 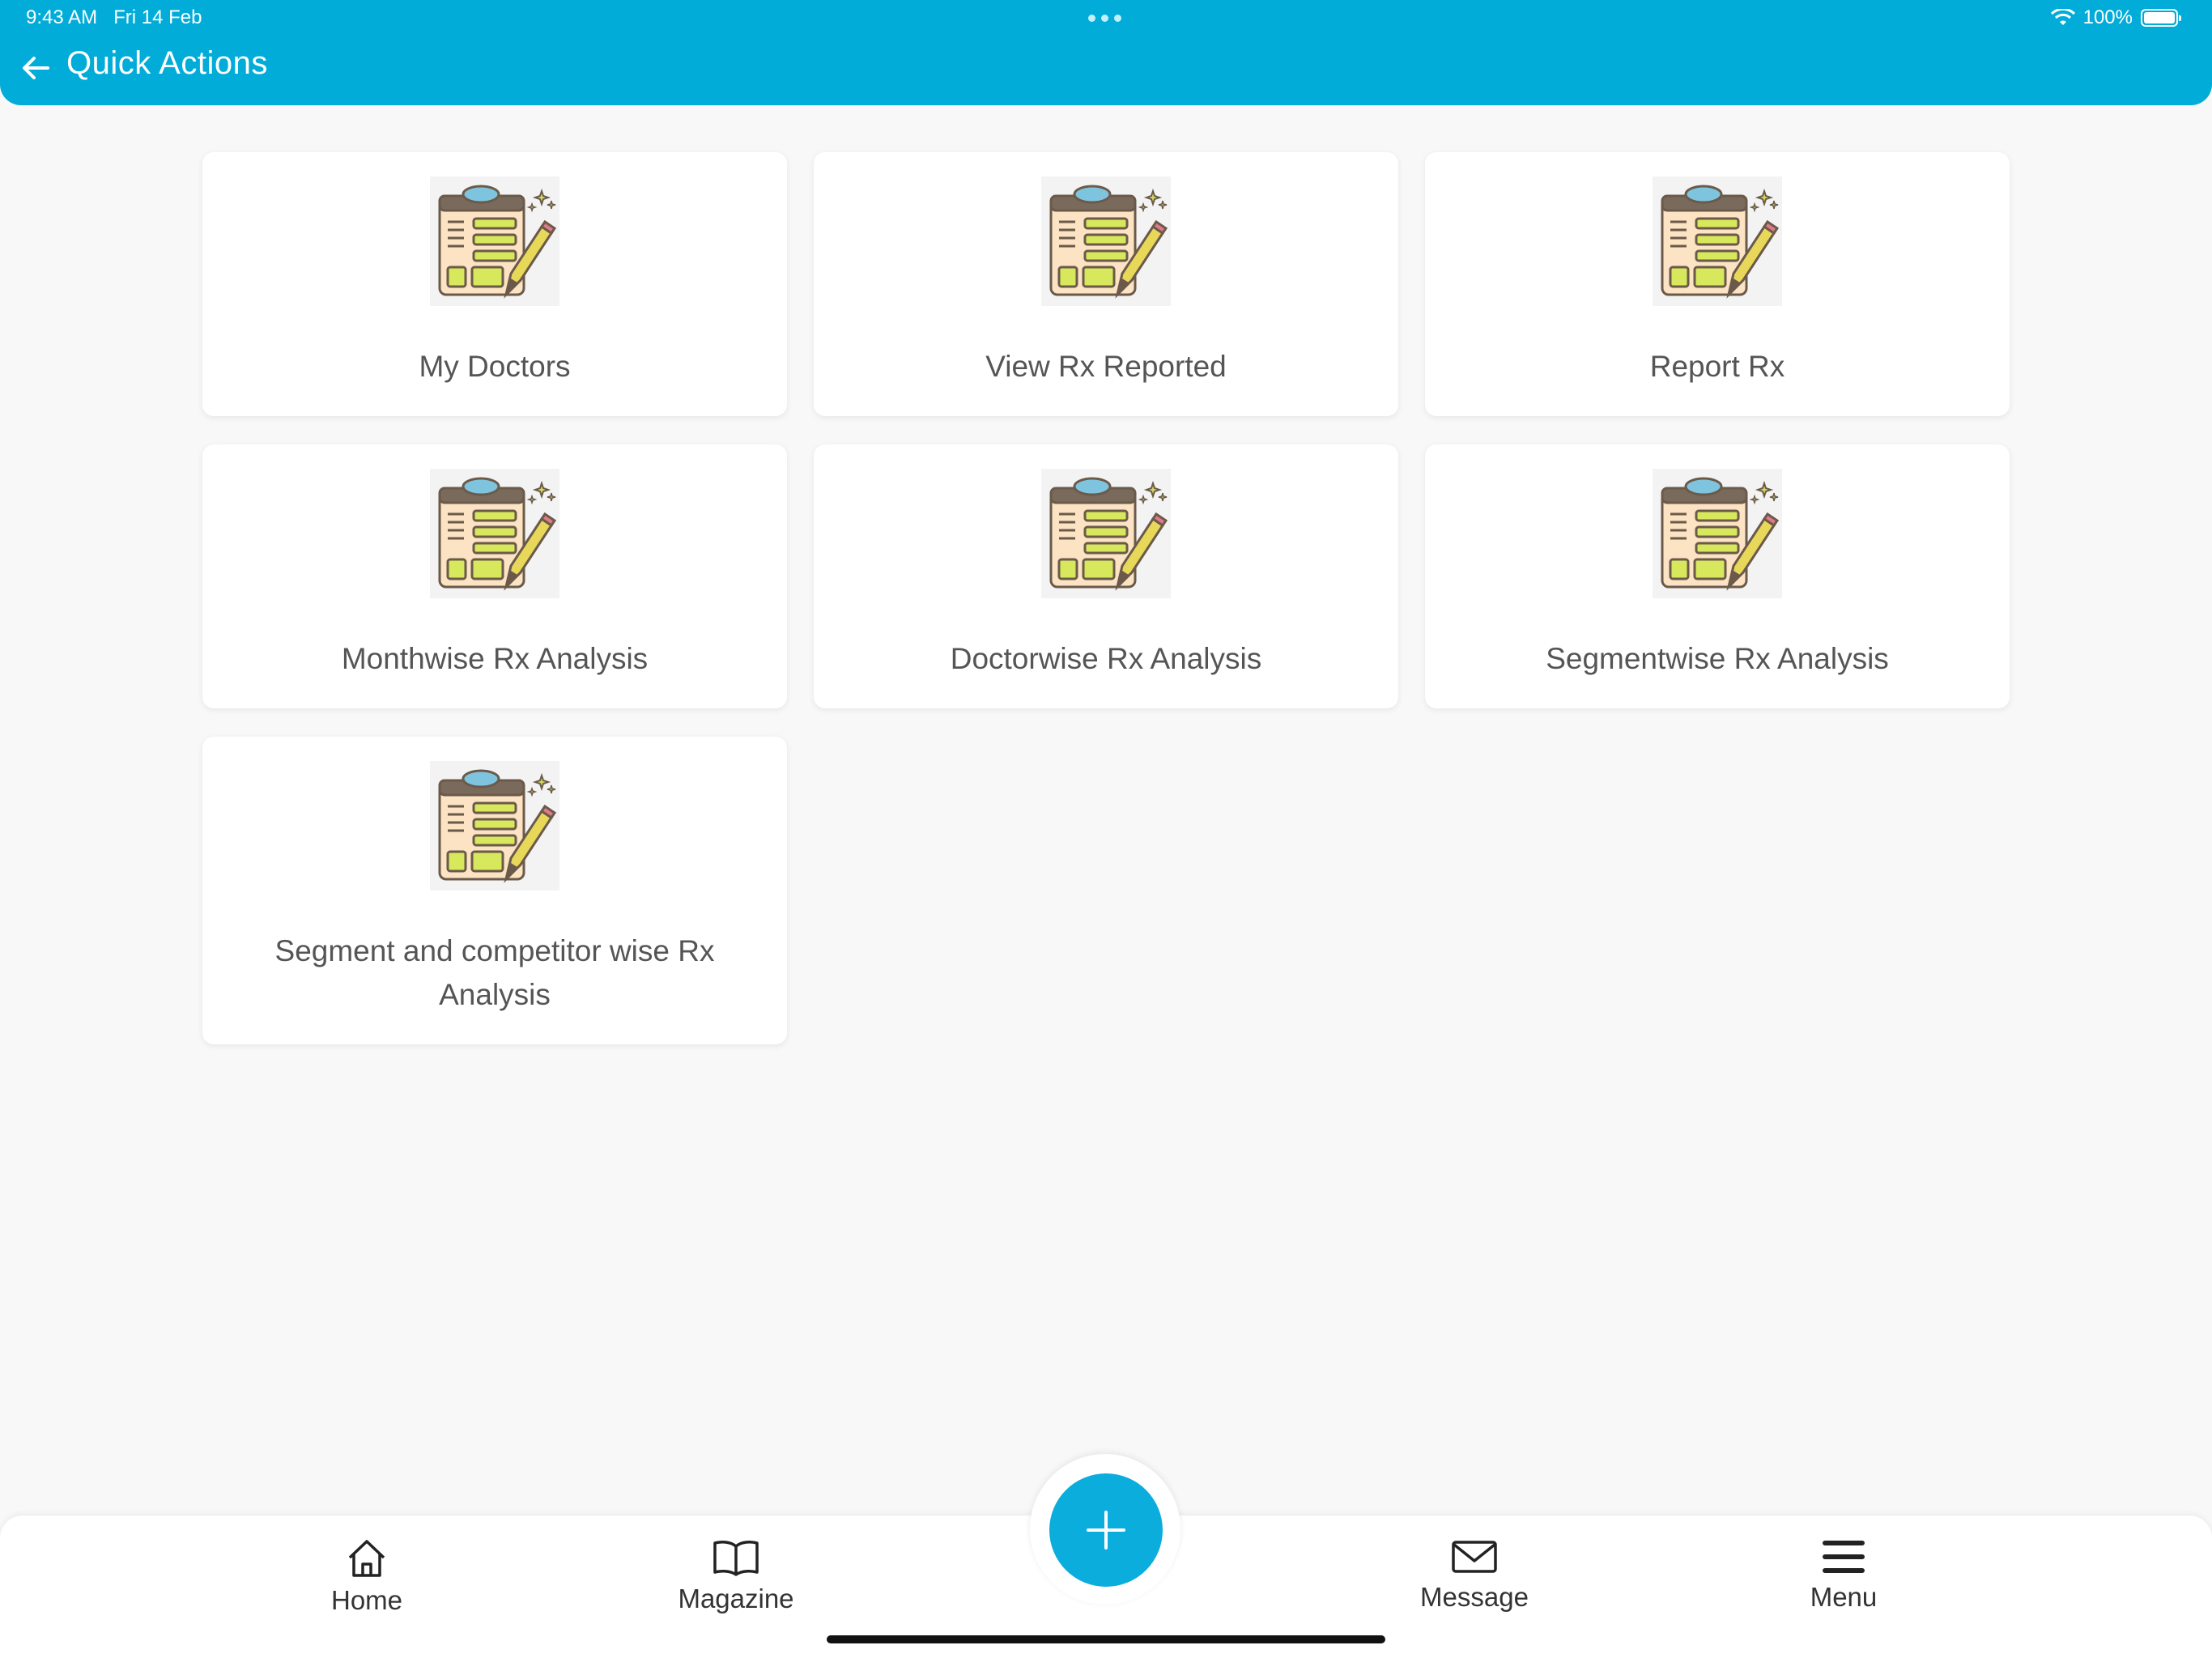 I want to click on quick-action-label: Report Rx, so click(x=1717, y=366).